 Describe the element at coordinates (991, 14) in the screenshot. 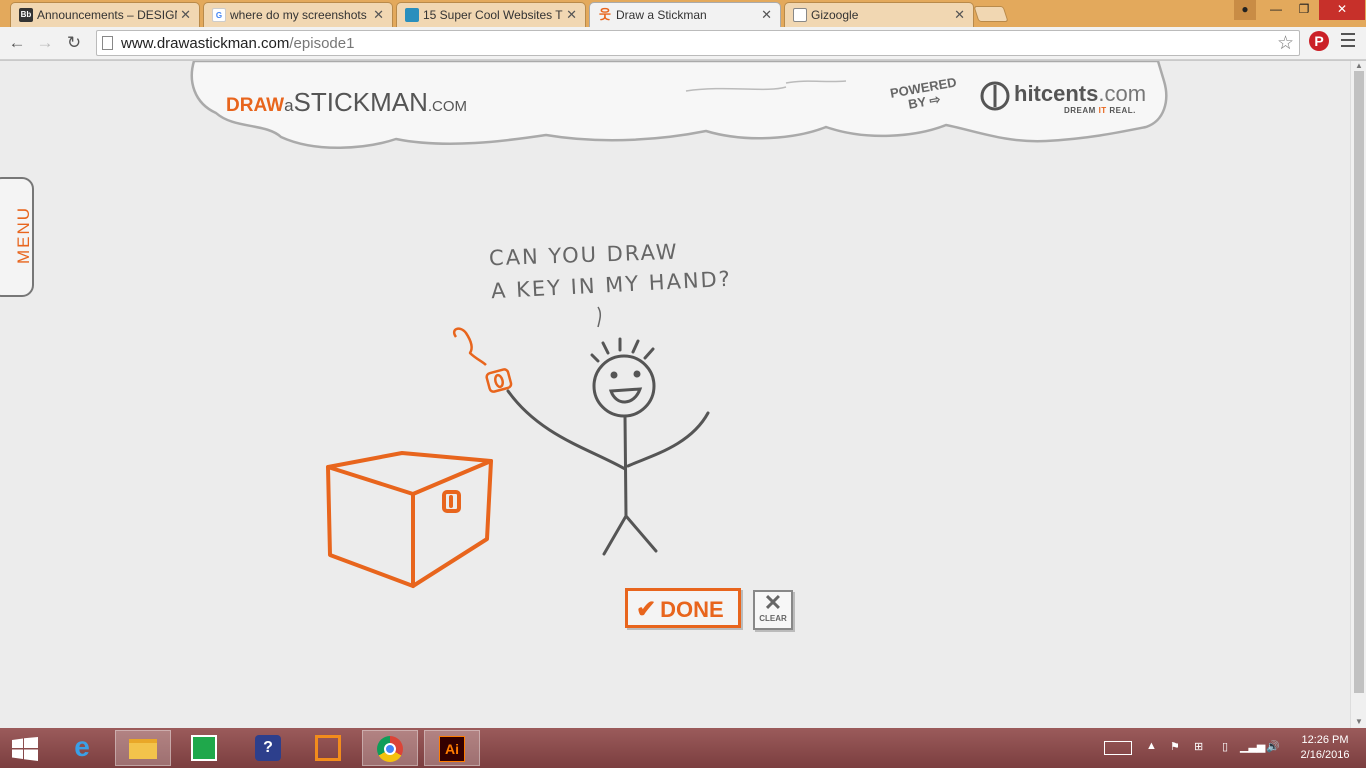

I see `new-tab-button` at that location.